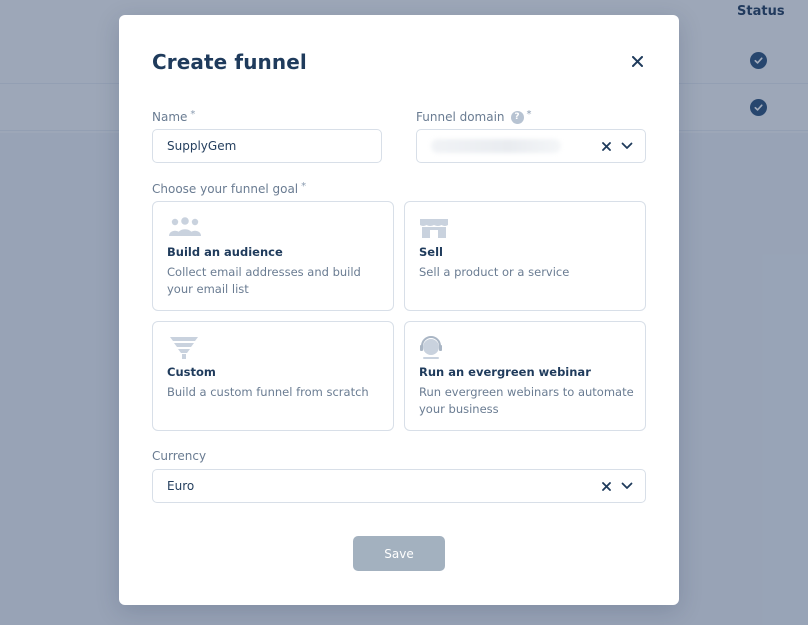 The image size is (808, 625). What do you see at coordinates (184, 348) in the screenshot?
I see `funnel-icon` at bounding box center [184, 348].